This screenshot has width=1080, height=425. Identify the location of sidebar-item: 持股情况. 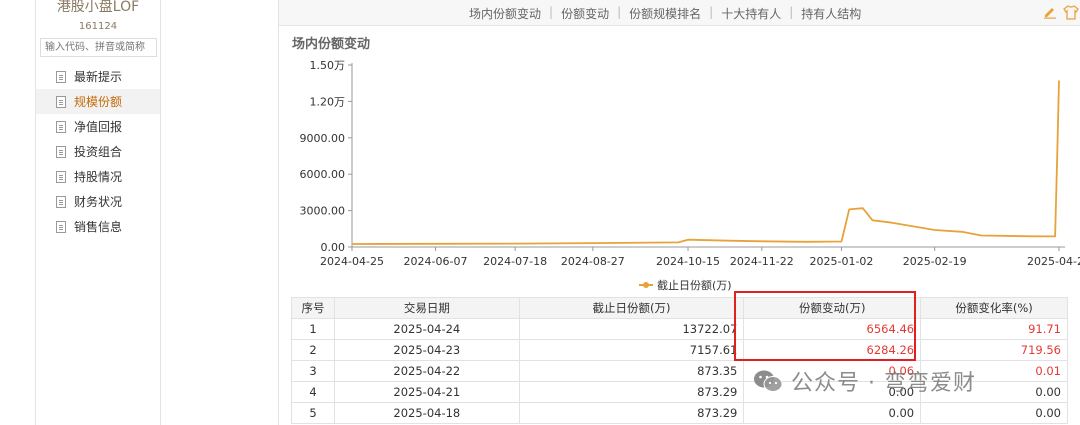
(98, 176).